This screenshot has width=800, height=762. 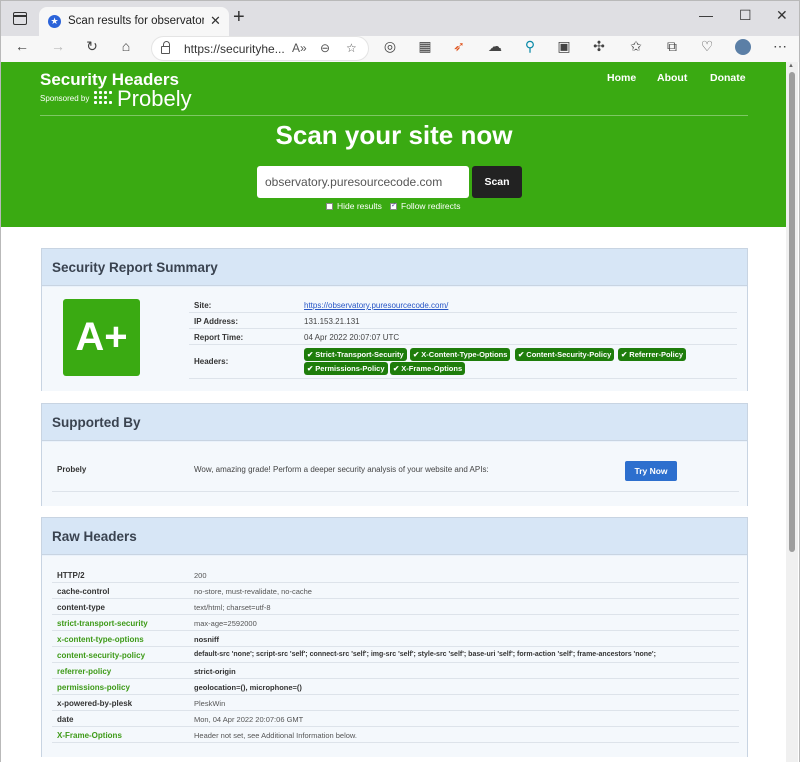 I want to click on nav-home: Home, so click(x=621, y=78).